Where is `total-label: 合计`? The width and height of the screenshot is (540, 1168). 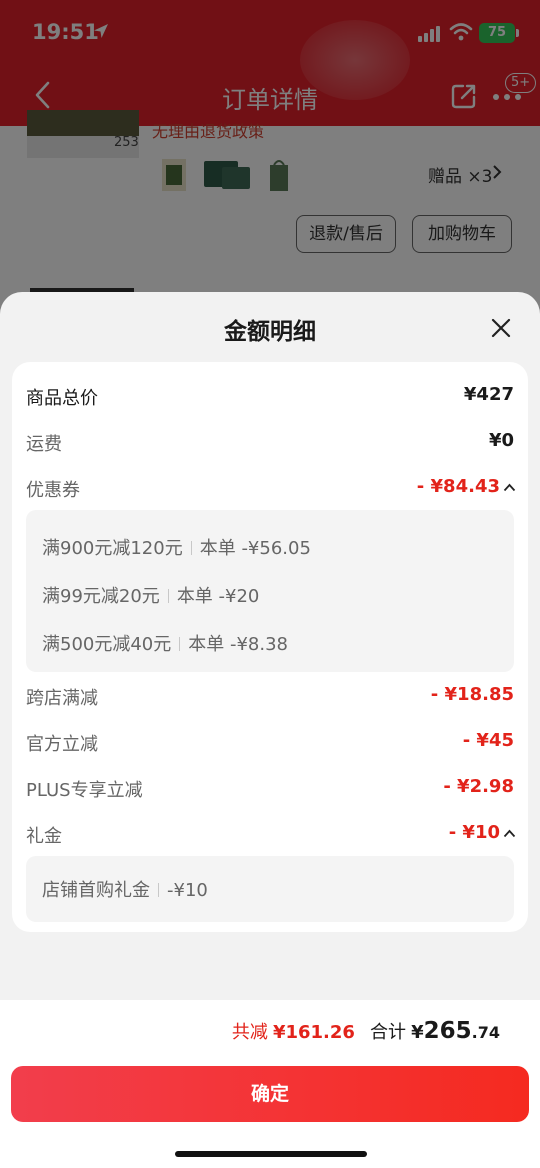
total-label: 合计 is located at coordinates (388, 1032).